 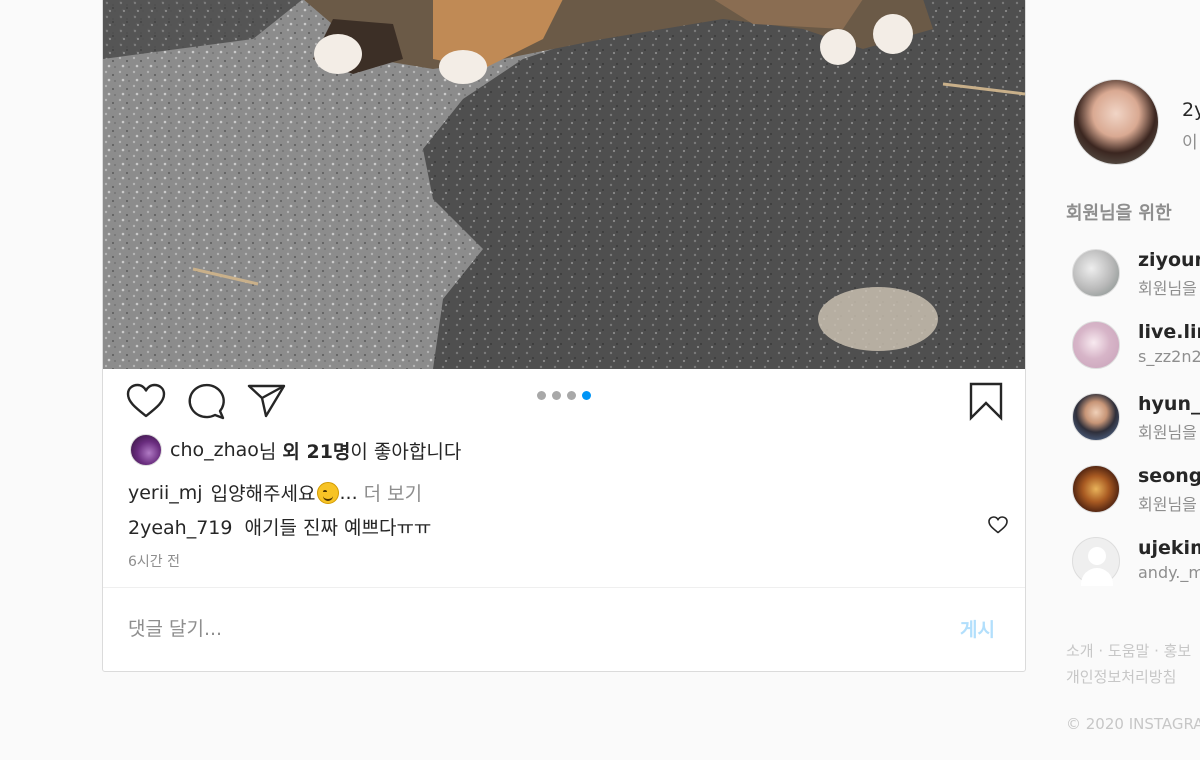 What do you see at coordinates (146, 450) in the screenshot?
I see `liker-avatar` at bounding box center [146, 450].